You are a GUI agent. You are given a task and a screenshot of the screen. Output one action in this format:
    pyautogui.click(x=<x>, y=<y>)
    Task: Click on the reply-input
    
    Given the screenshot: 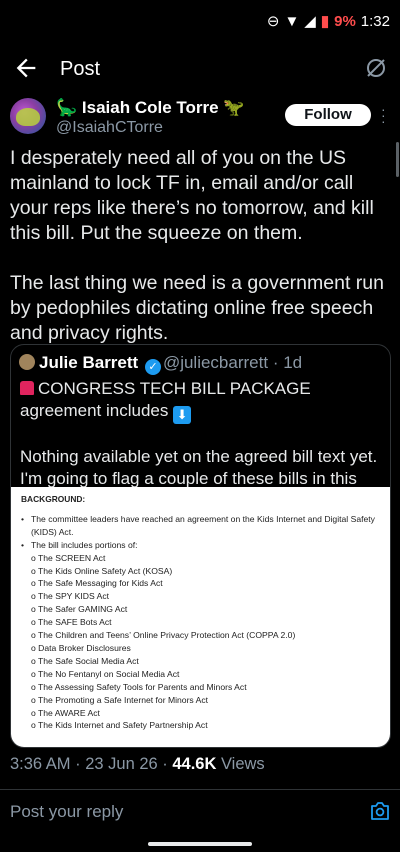 What is the action you would take?
    pyautogui.click(x=180, y=812)
    